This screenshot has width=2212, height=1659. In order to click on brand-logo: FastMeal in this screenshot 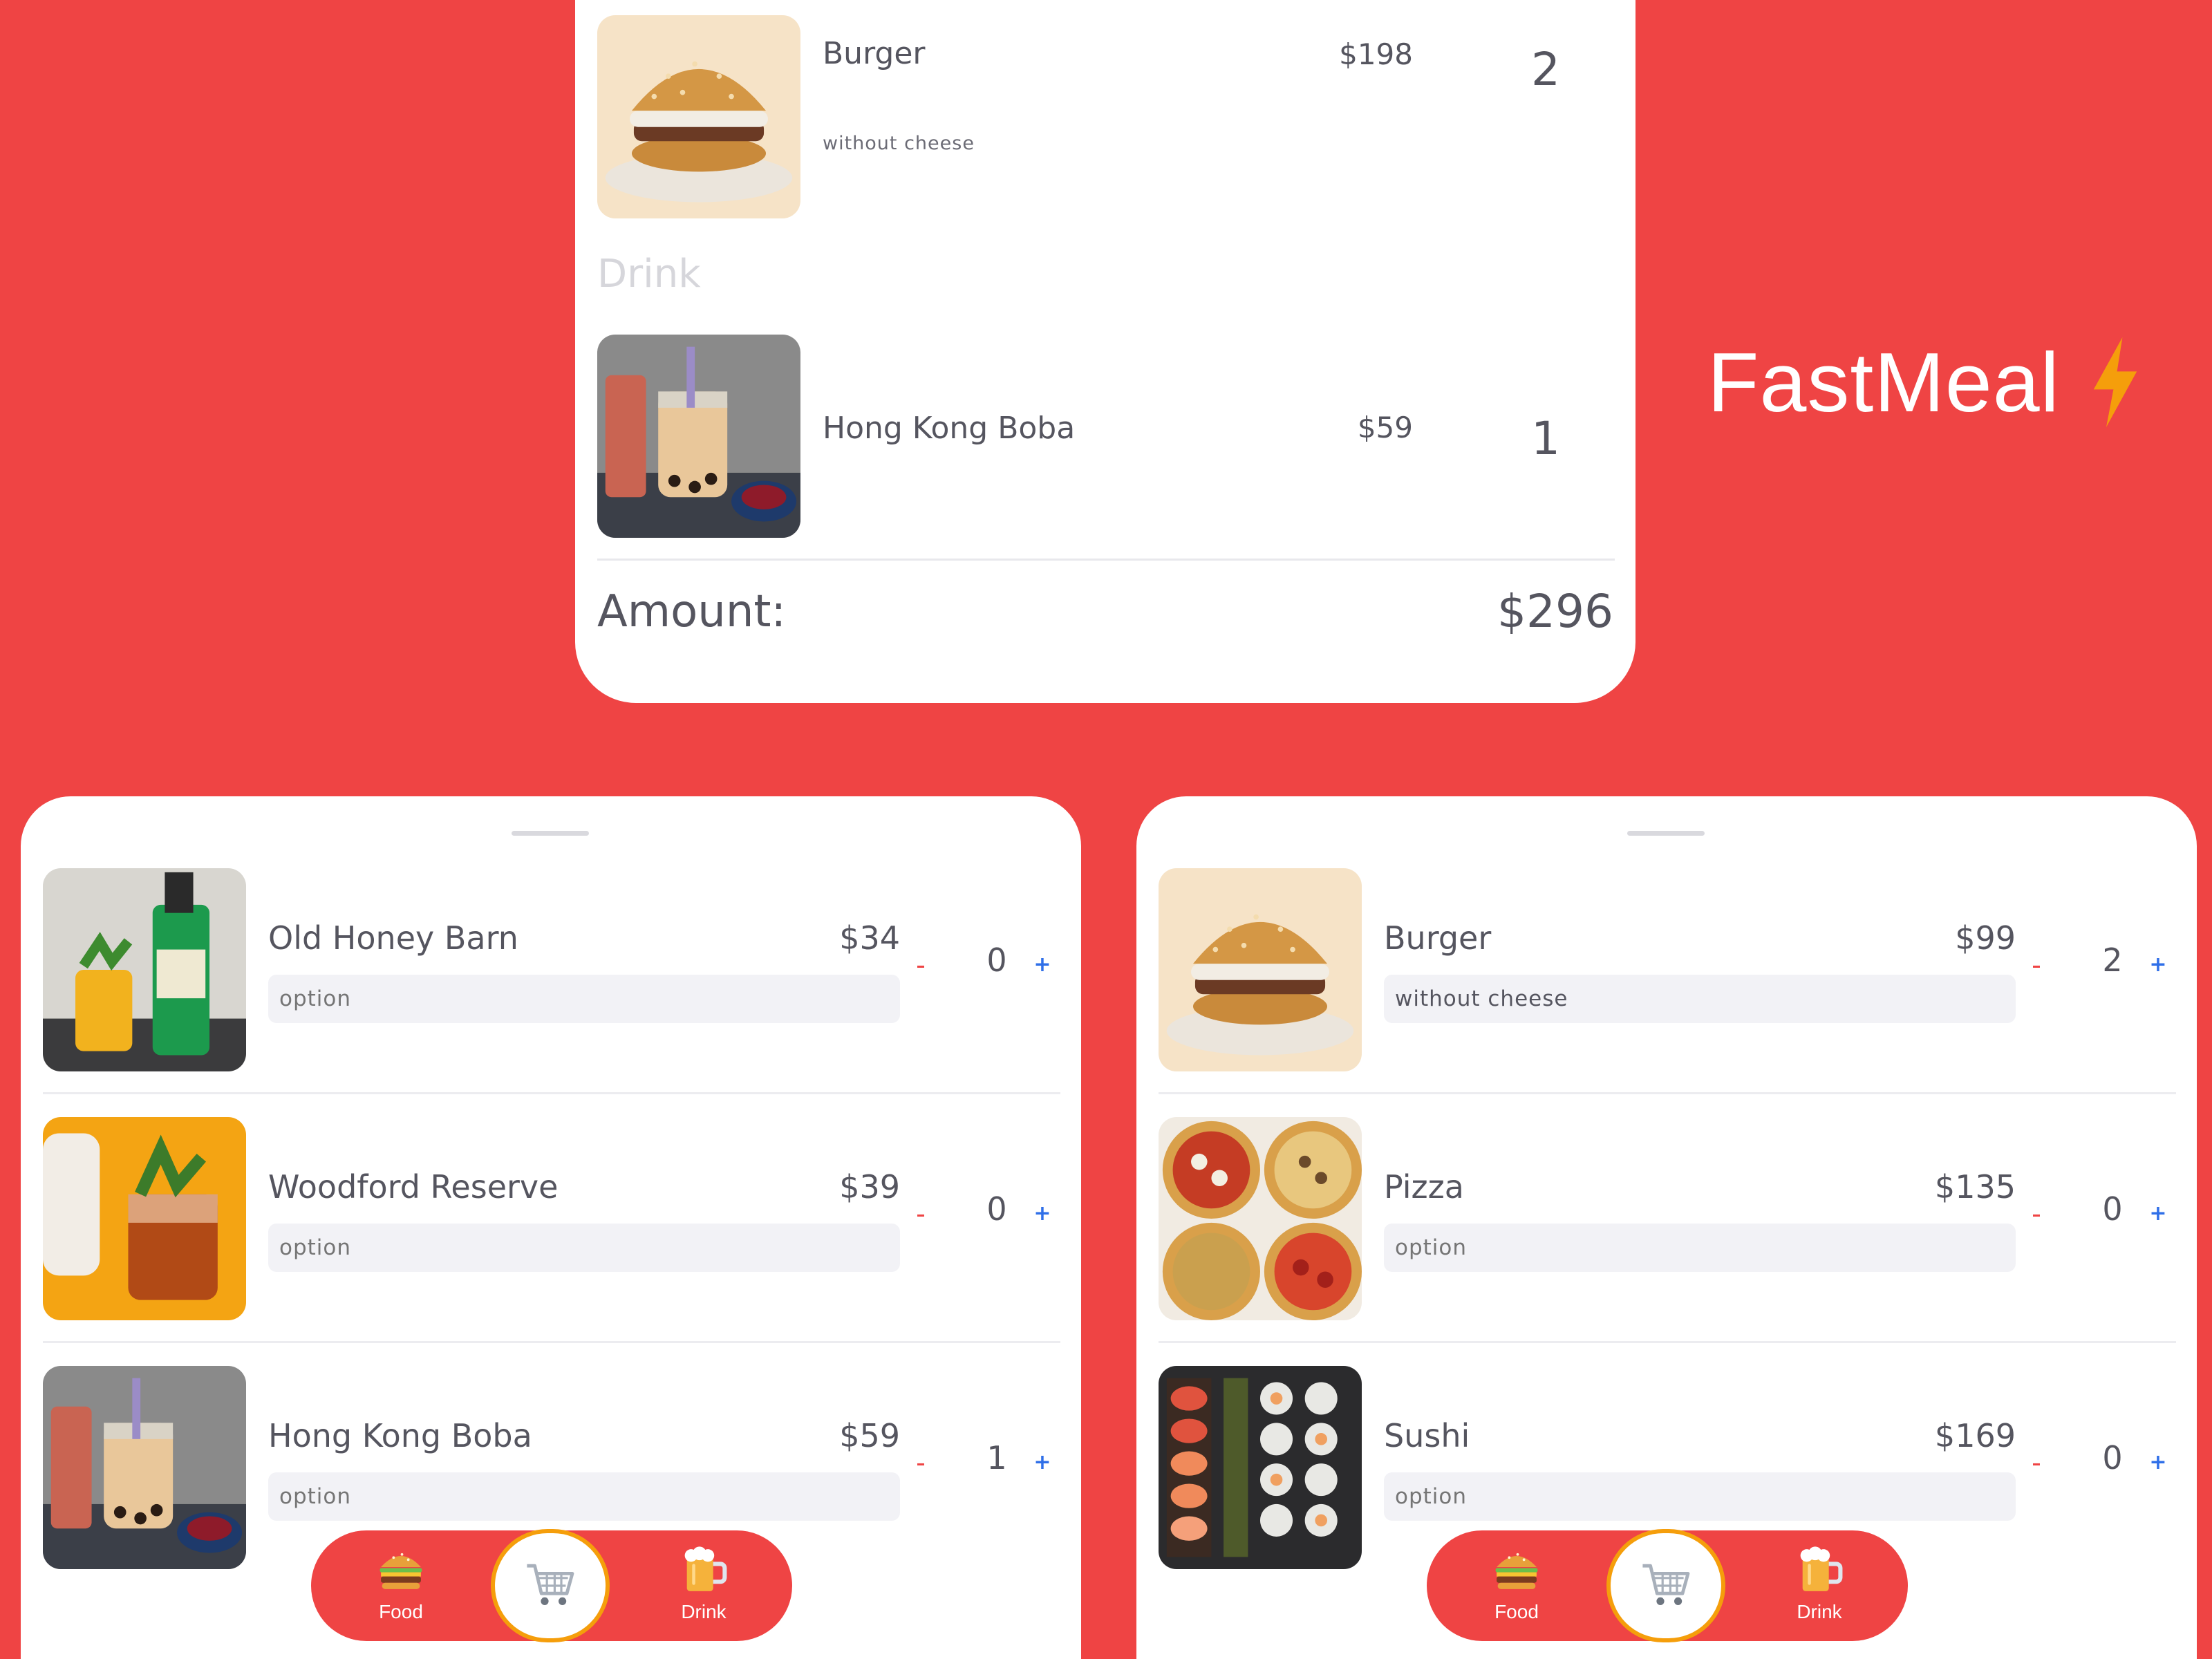, I will do `click(1925, 382)`.